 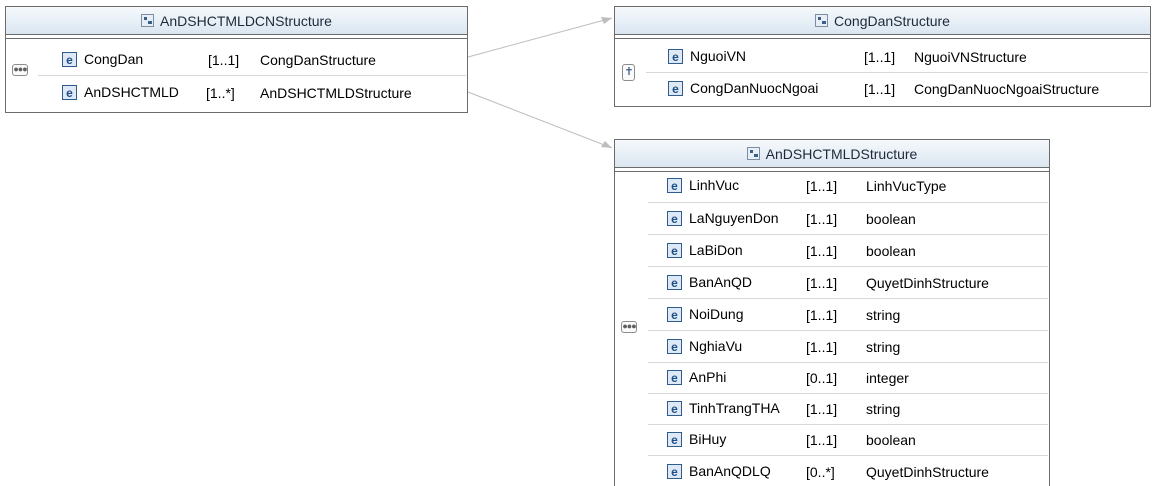 What do you see at coordinates (822, 378) in the screenshot?
I see `element-cardinality: [0..1]` at bounding box center [822, 378].